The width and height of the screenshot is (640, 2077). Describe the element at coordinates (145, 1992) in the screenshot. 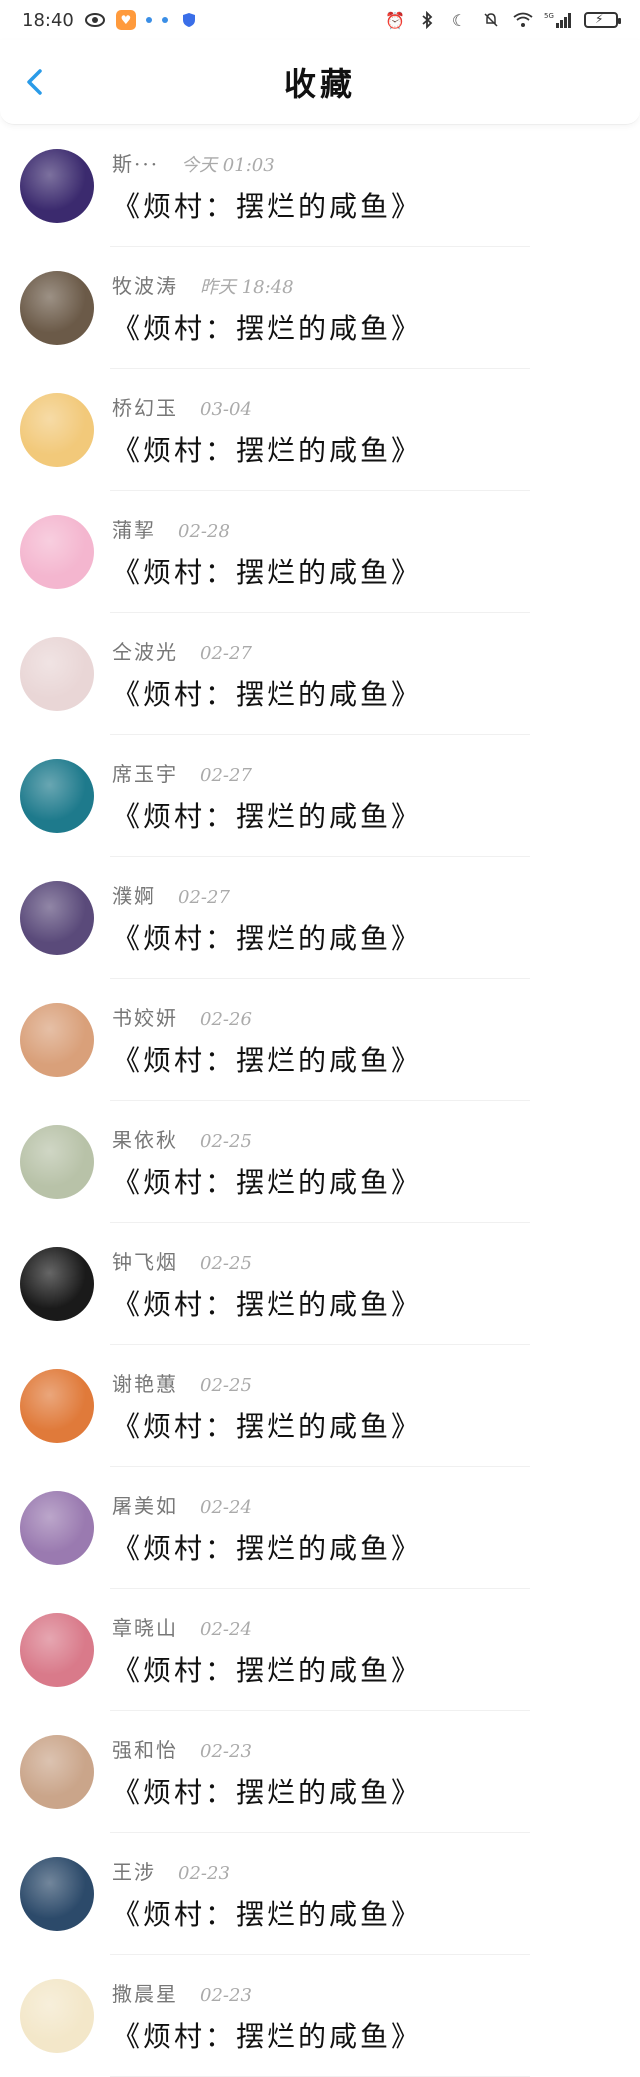

I see `user-name: 撒晨星` at that location.